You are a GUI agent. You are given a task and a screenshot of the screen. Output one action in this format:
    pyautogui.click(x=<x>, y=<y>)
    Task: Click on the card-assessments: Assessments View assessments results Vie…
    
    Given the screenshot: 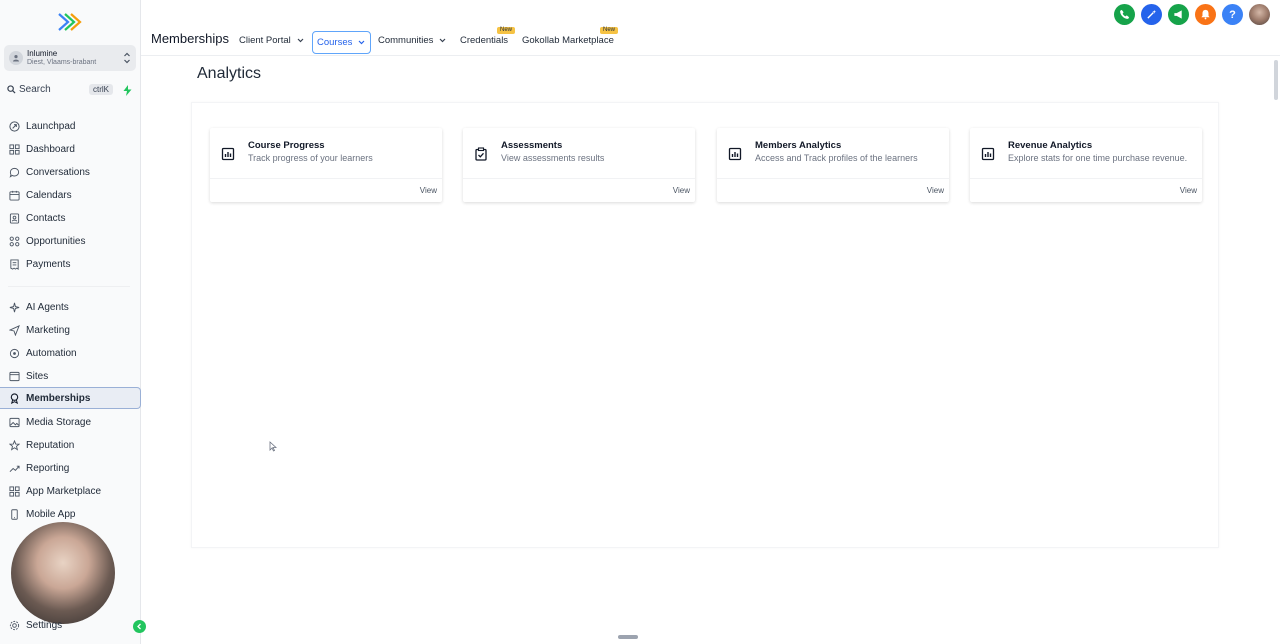 What is the action you would take?
    pyautogui.click(x=579, y=165)
    